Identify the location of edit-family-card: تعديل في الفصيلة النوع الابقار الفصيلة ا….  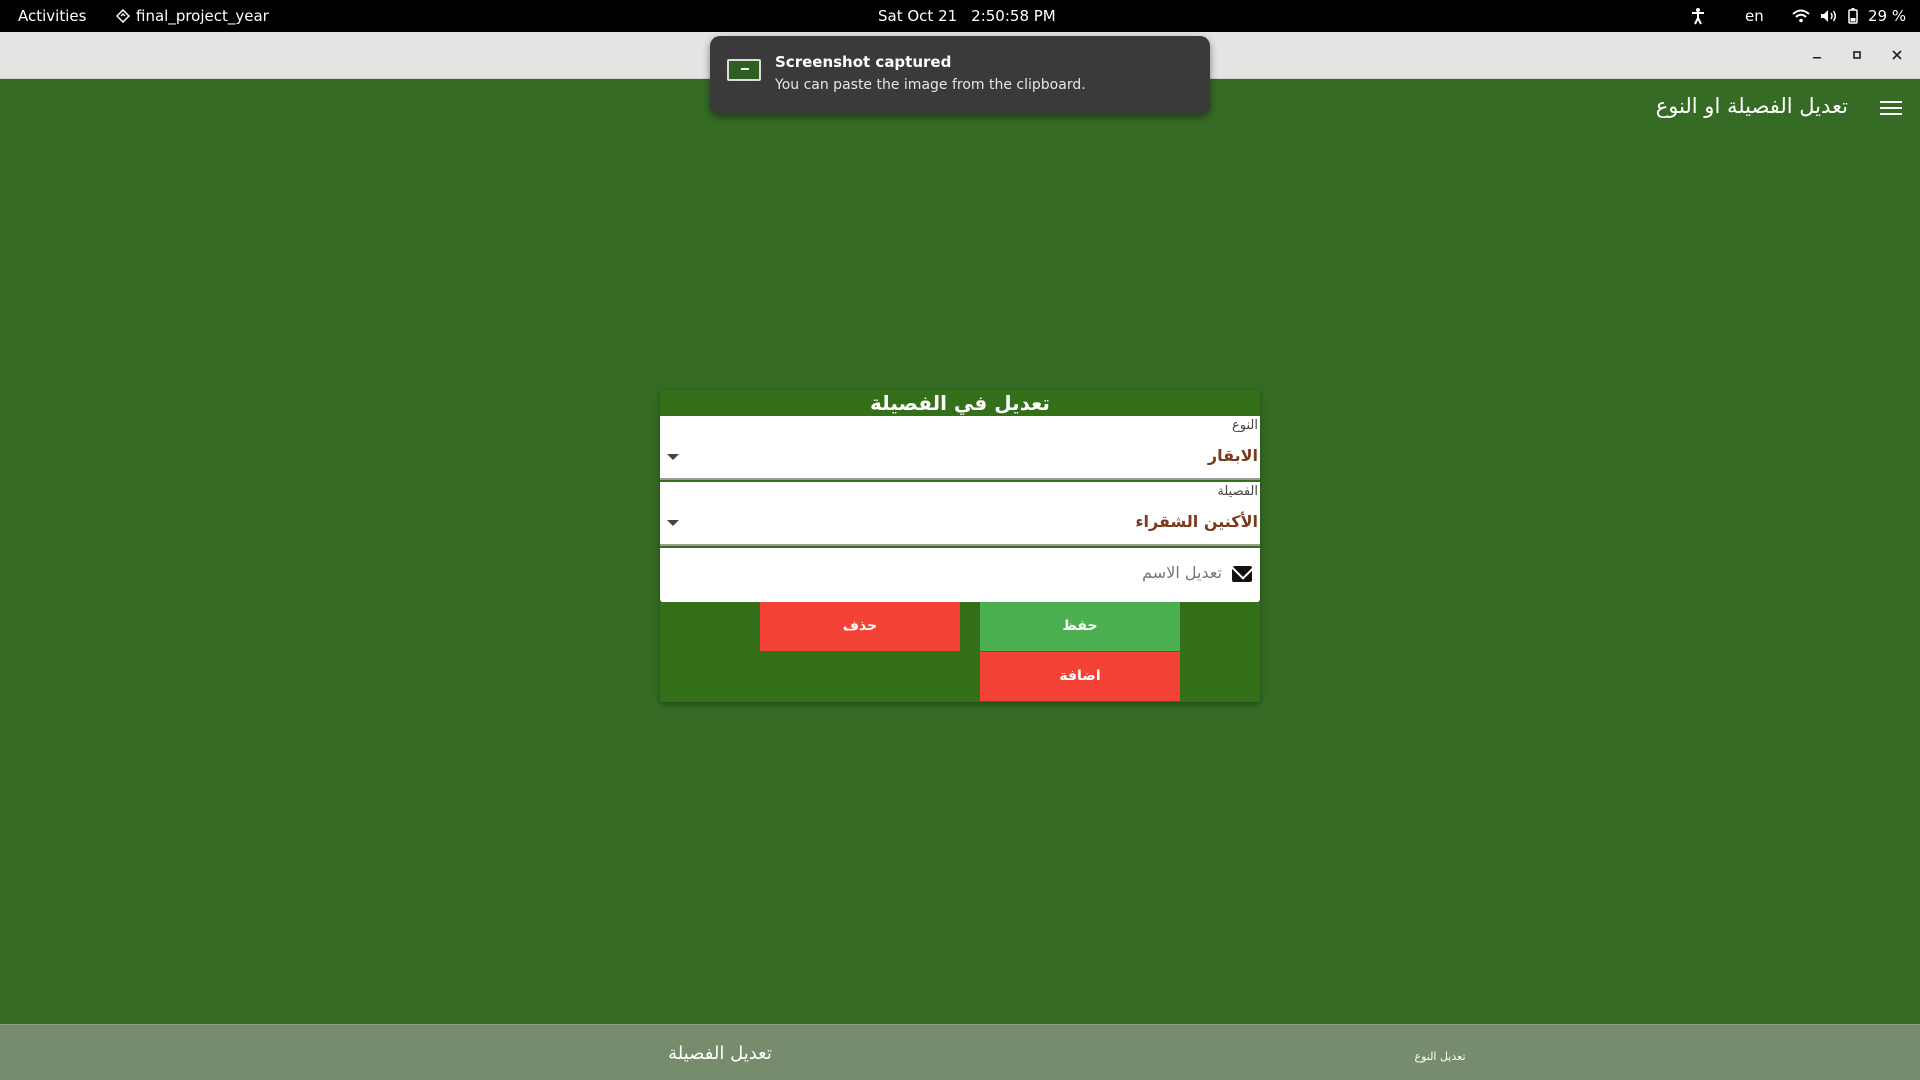
(960, 546).